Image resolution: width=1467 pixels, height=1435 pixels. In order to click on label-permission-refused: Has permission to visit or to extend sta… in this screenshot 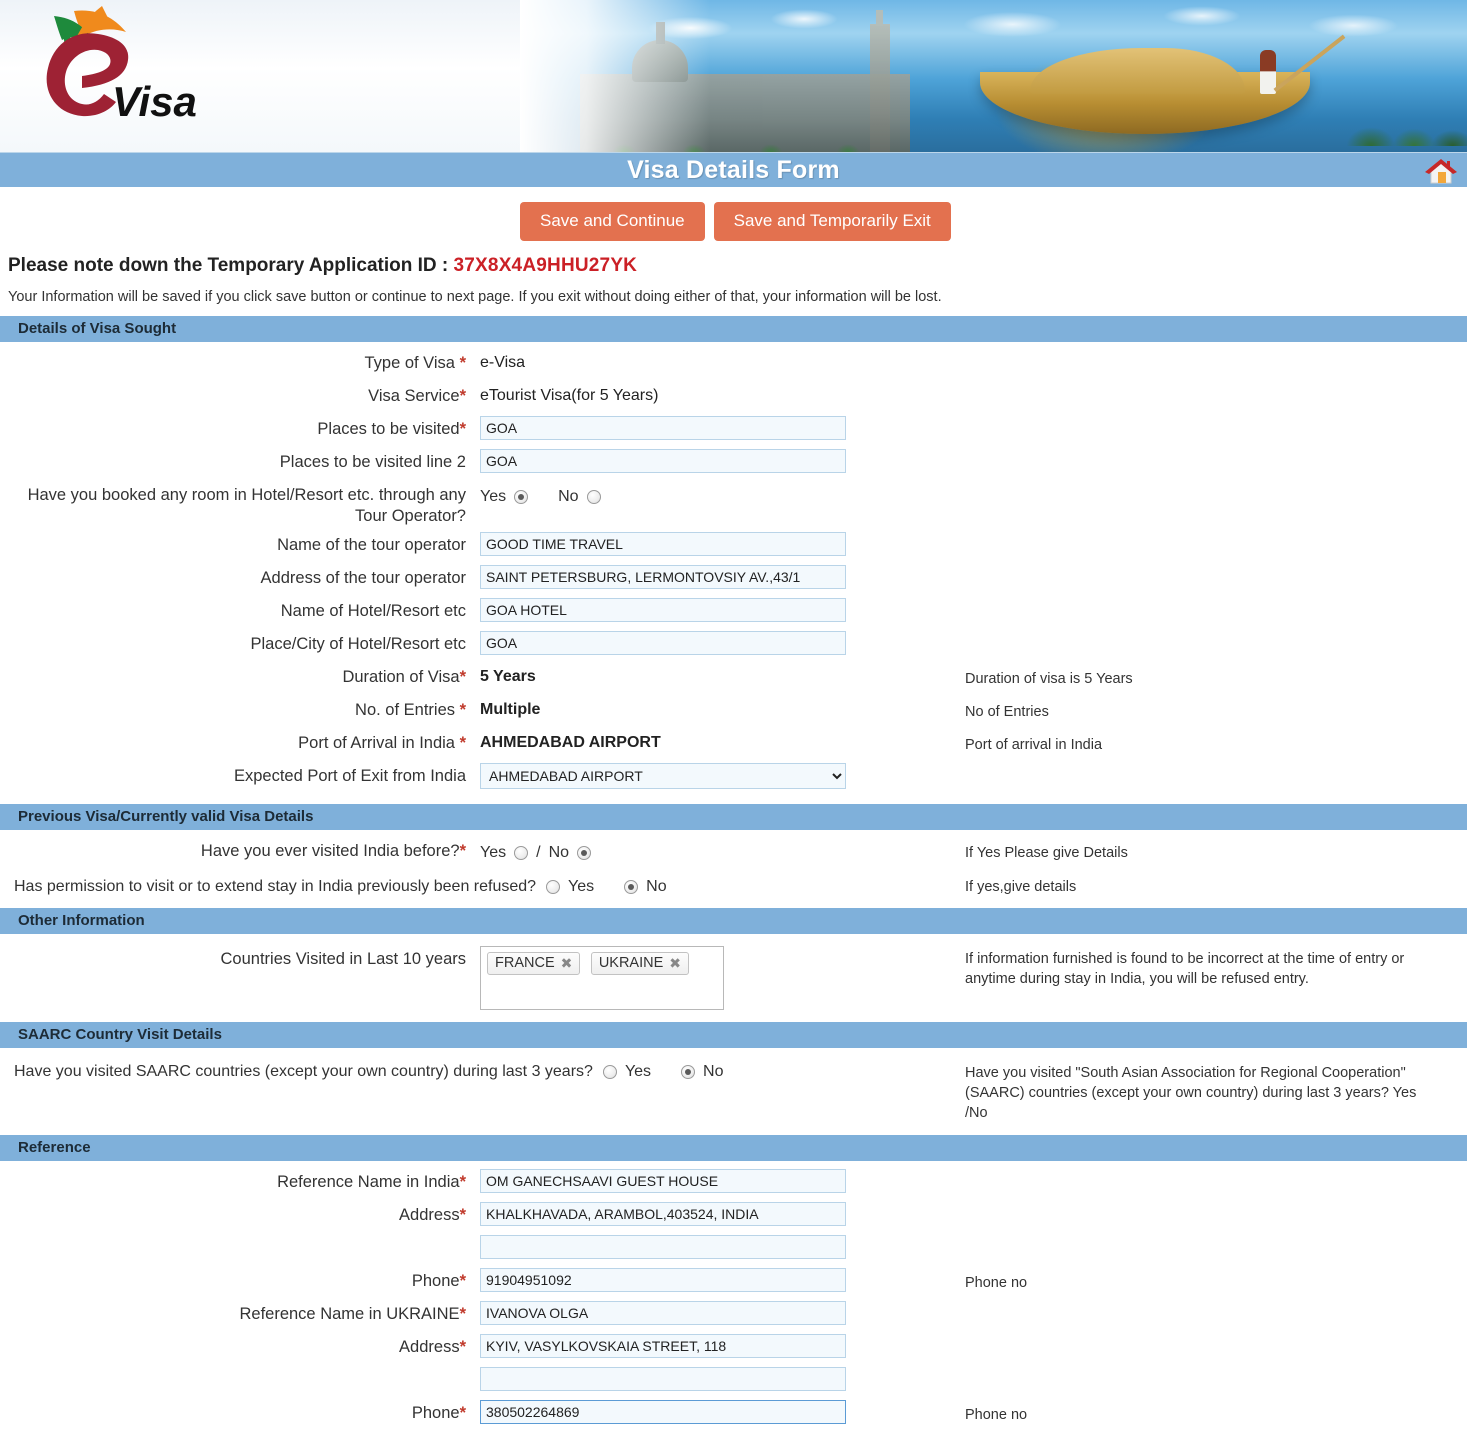, I will do `click(275, 886)`.